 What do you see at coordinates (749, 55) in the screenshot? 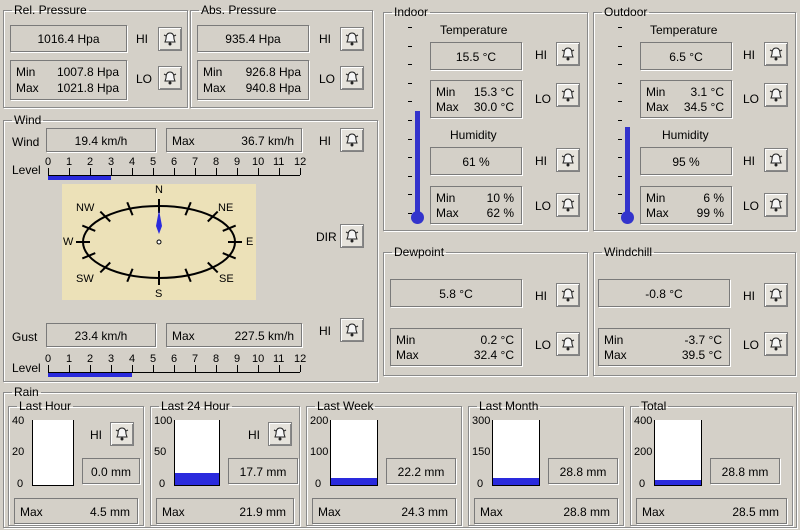
I see `outdoor-temp-hi-label: HI` at bounding box center [749, 55].